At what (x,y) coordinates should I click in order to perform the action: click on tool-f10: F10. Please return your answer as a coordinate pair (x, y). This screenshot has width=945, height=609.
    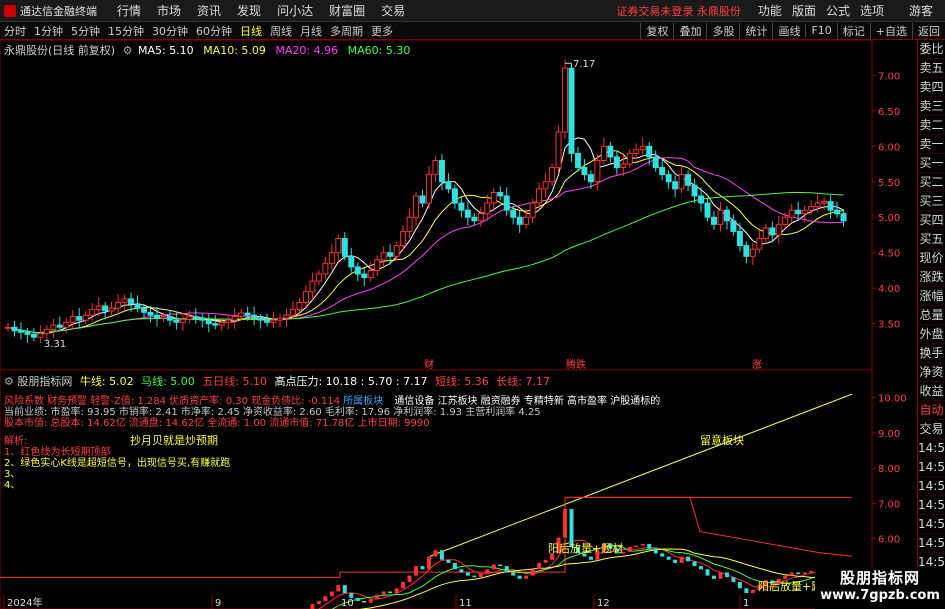
    Looking at the image, I should click on (820, 30).